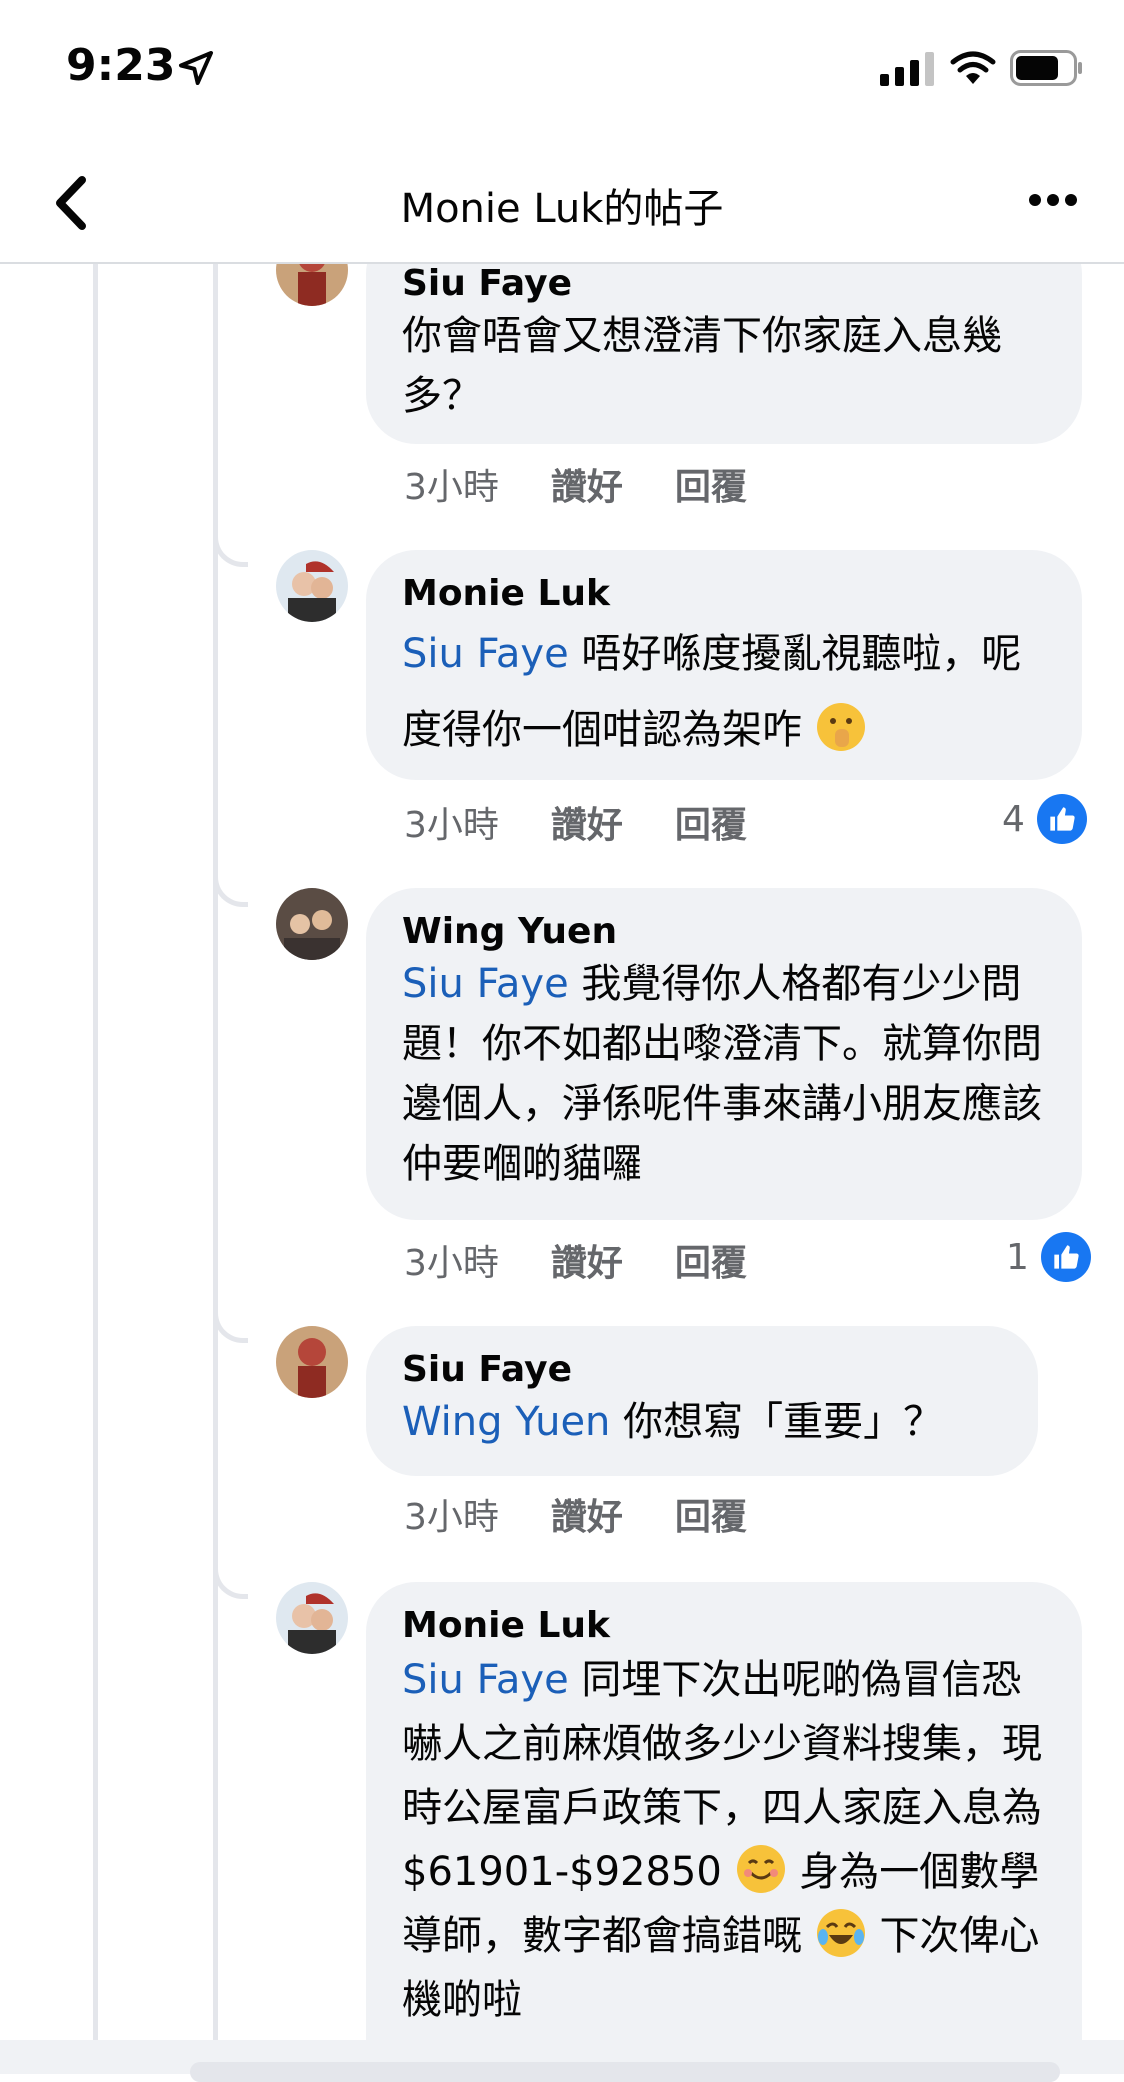 This screenshot has height=2082, width=1124. What do you see at coordinates (625, 2072) in the screenshot?
I see `comment-input-field` at bounding box center [625, 2072].